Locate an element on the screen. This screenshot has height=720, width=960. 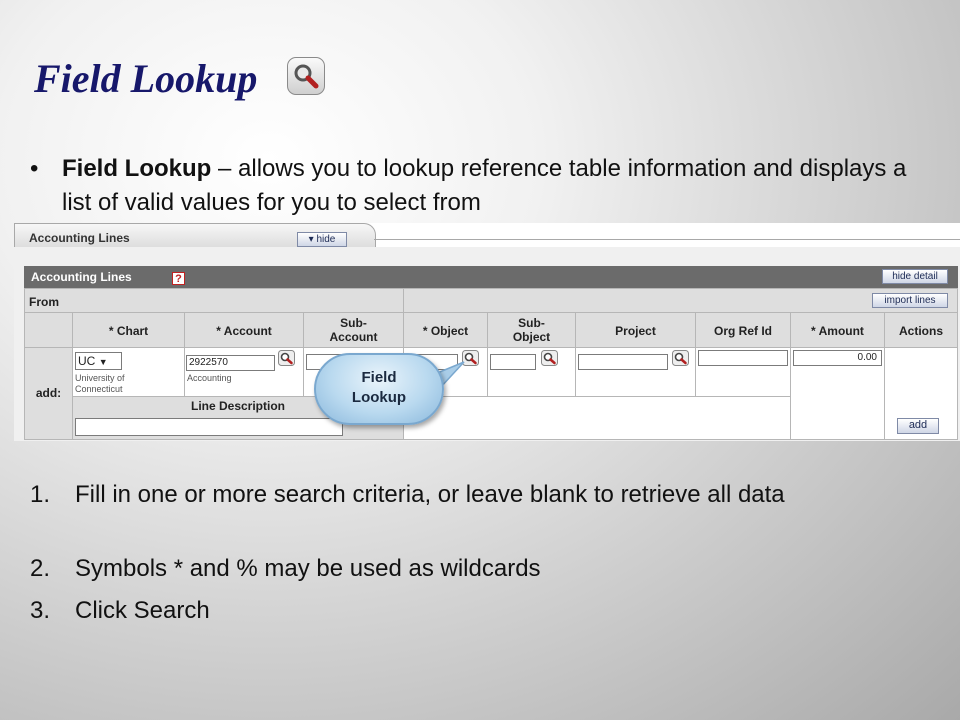
header-org-ref-id-label: Org Ref Id is located at coordinates (742, 331).